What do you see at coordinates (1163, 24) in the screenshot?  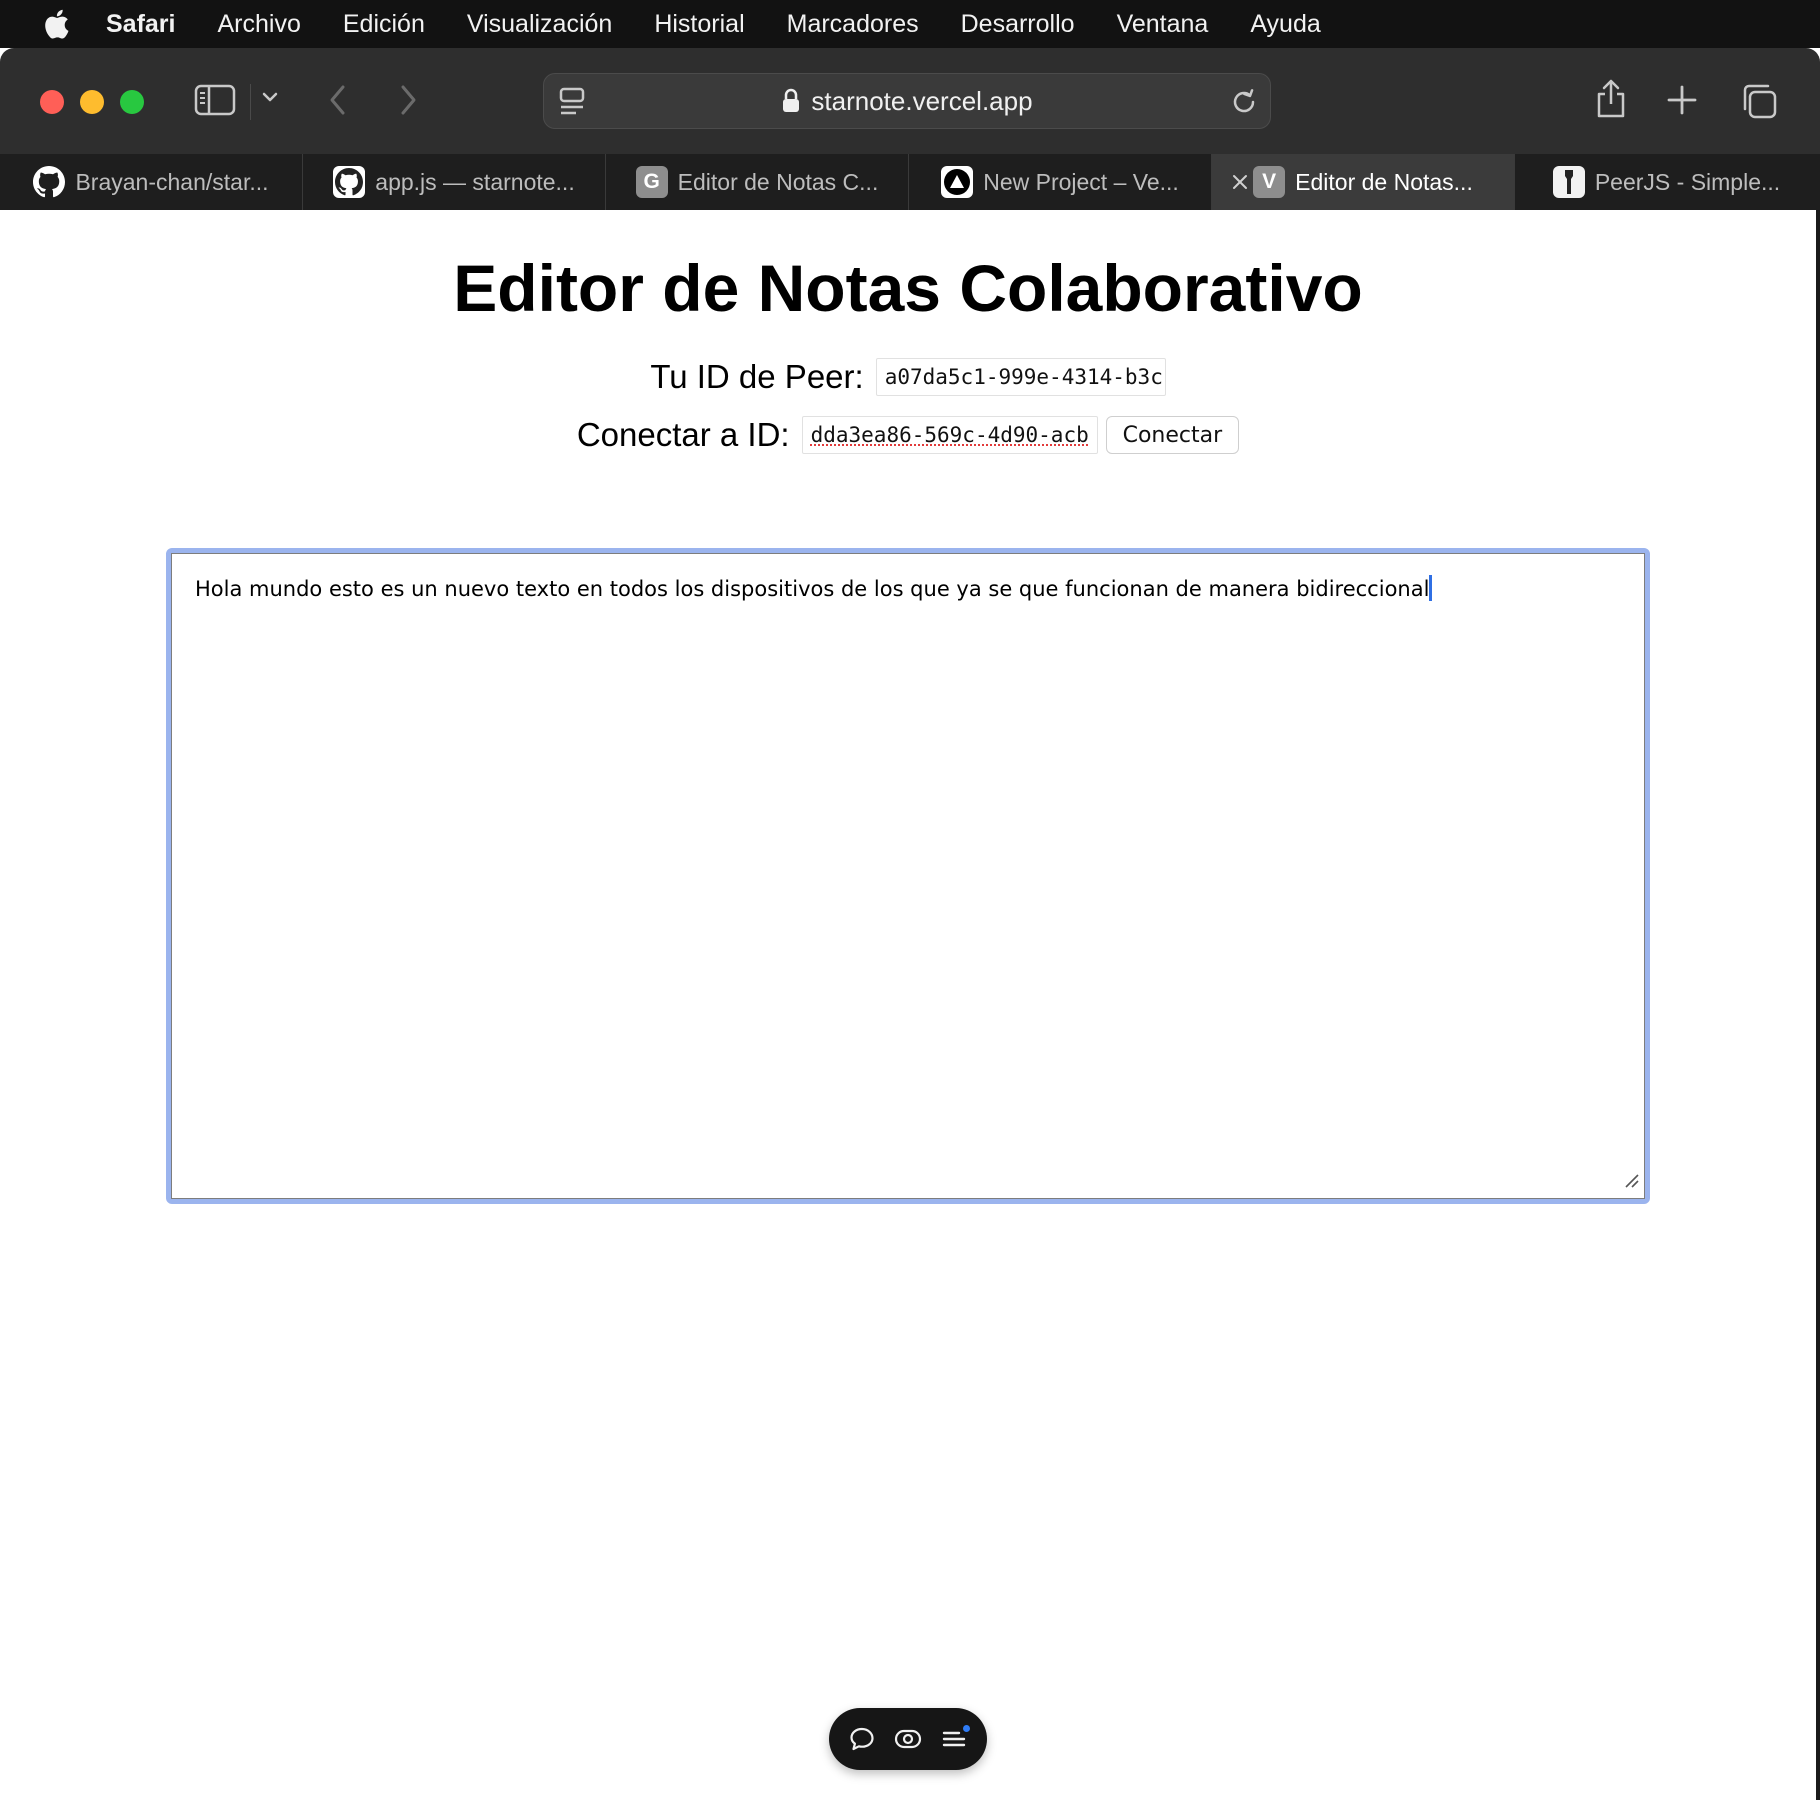 I see `menu-ventana: Ventana` at bounding box center [1163, 24].